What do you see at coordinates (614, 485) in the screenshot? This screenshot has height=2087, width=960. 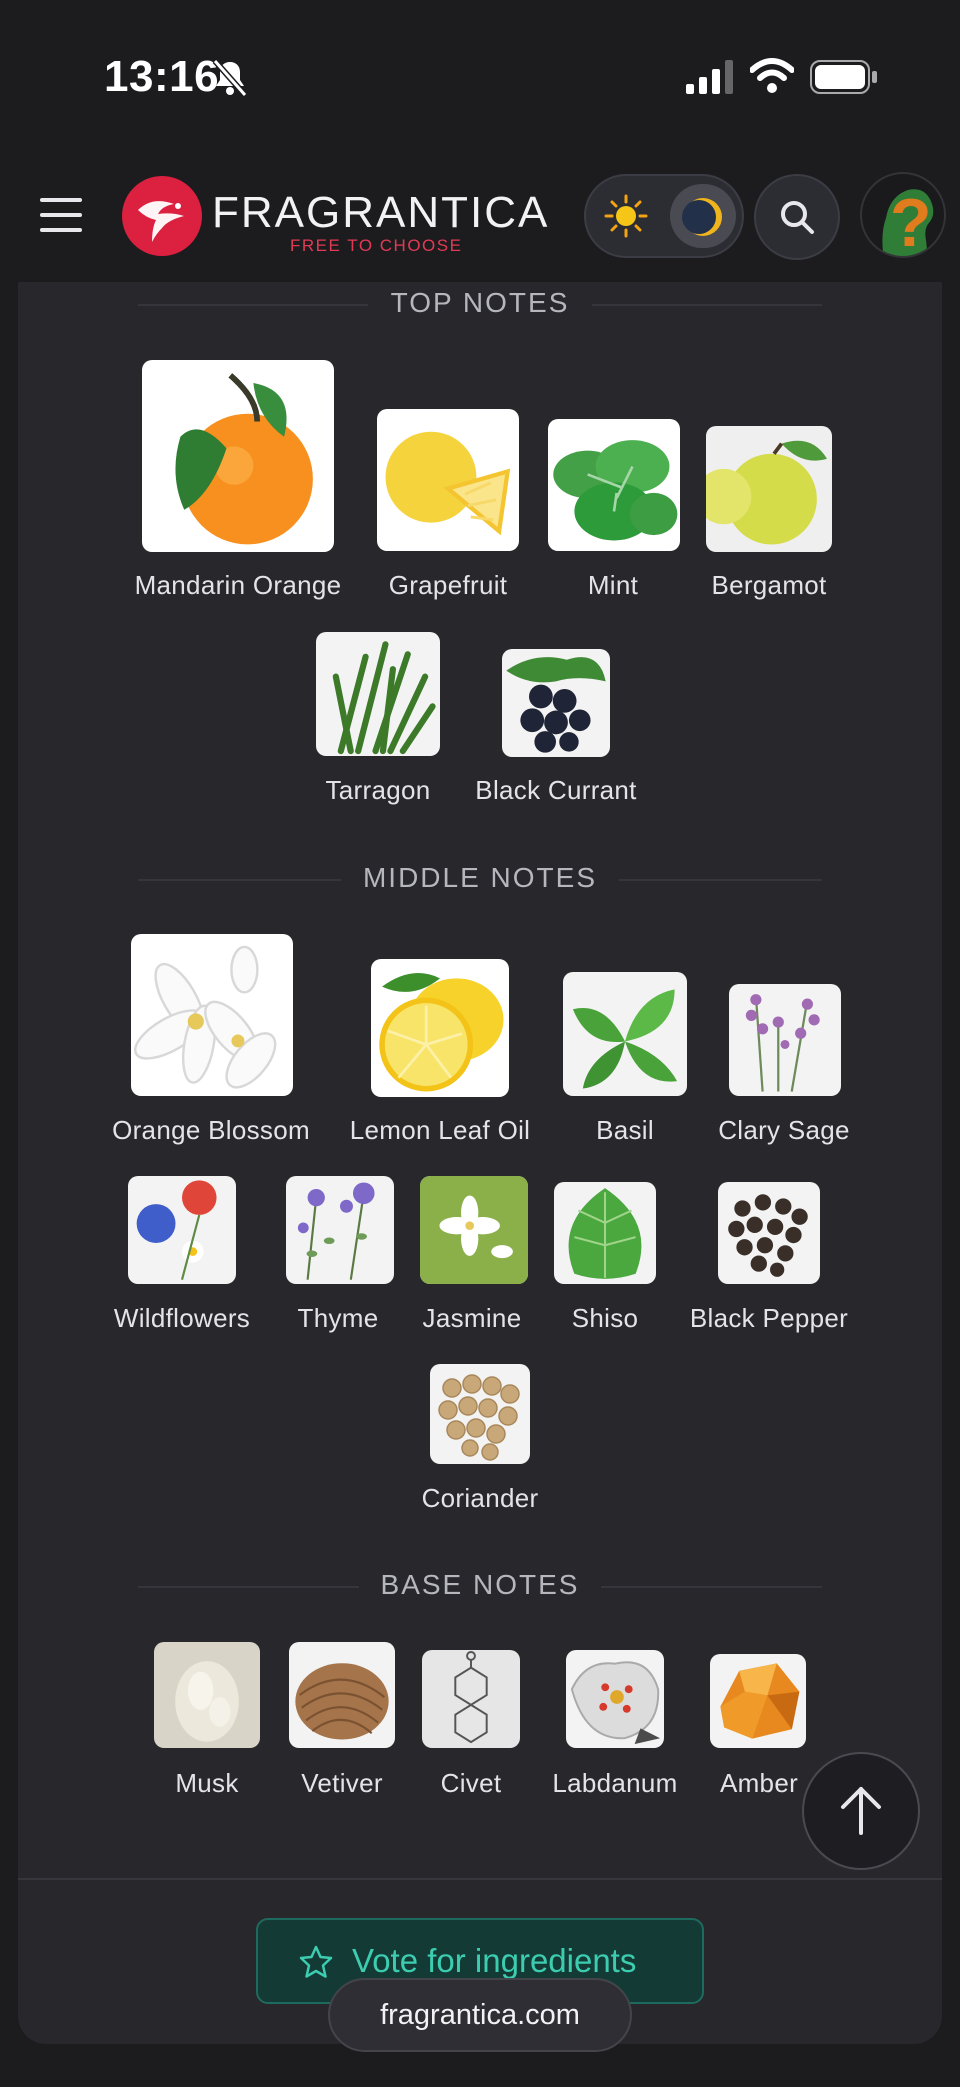 I see `mint-image` at bounding box center [614, 485].